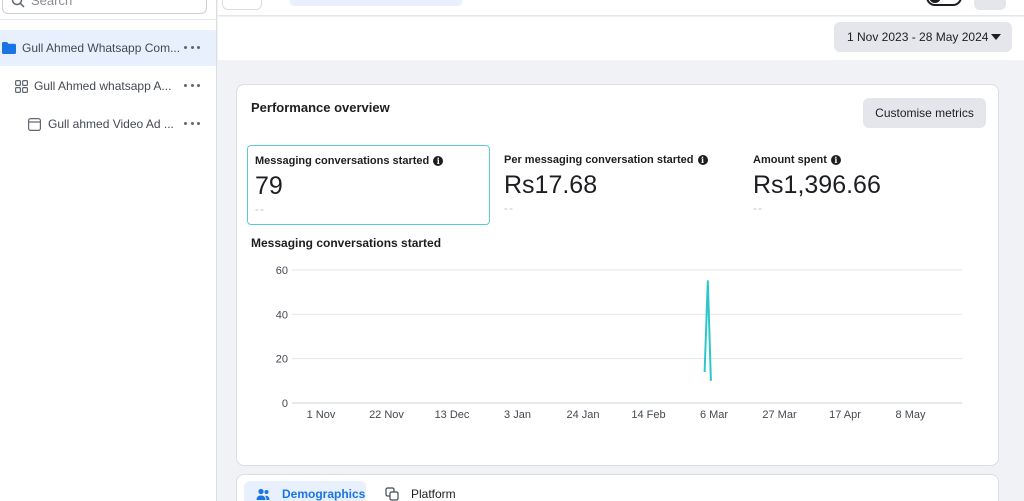  What do you see at coordinates (779, 415) in the screenshot?
I see `x-tick-label: 27 Mar` at bounding box center [779, 415].